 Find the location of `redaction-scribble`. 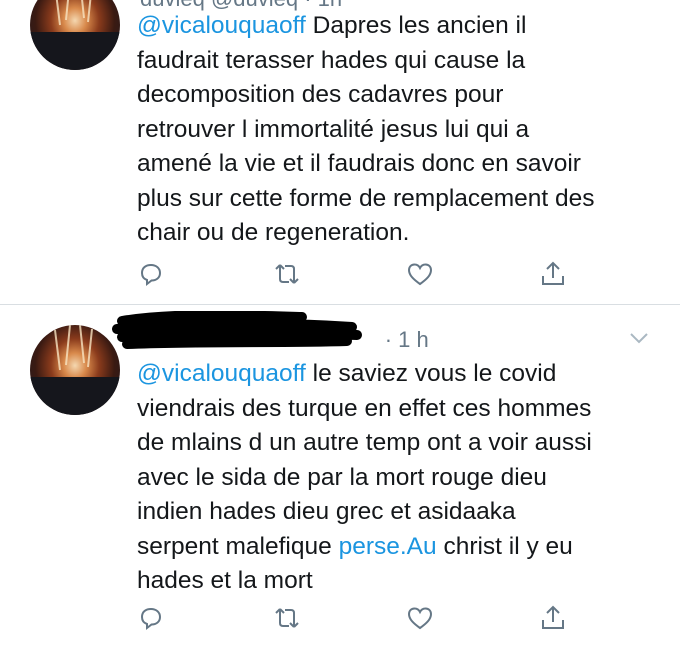

redaction-scribble is located at coordinates (237, 330).